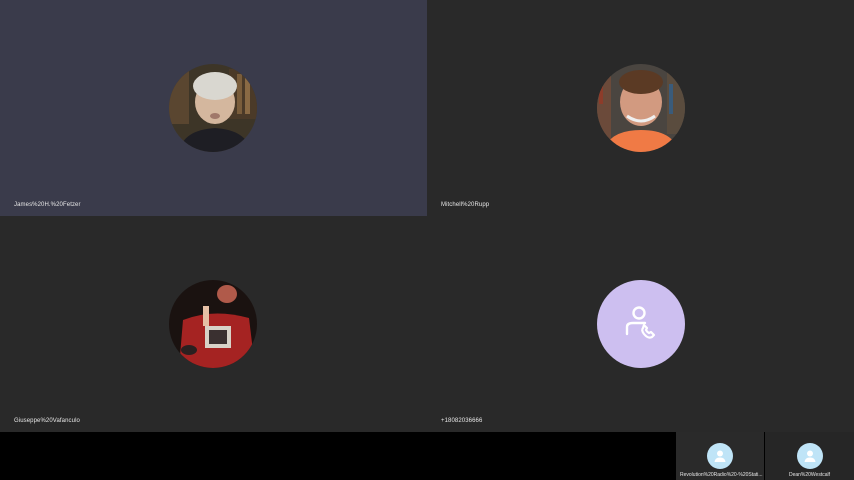 The height and width of the screenshot is (480, 854). What do you see at coordinates (47, 205) in the screenshot?
I see `participant-name: James%20H.%20Fetzer` at bounding box center [47, 205].